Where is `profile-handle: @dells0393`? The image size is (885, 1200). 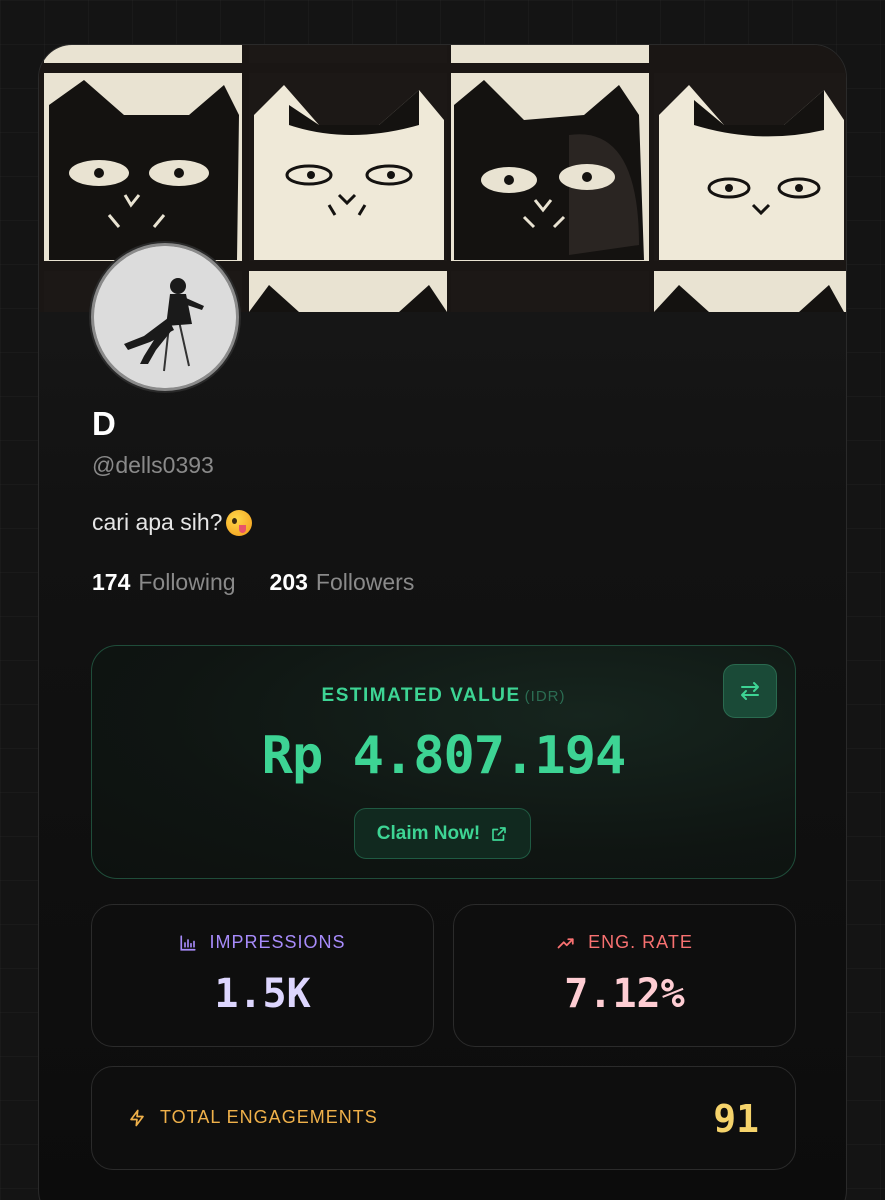
profile-handle: @dells0393 is located at coordinates (153, 465).